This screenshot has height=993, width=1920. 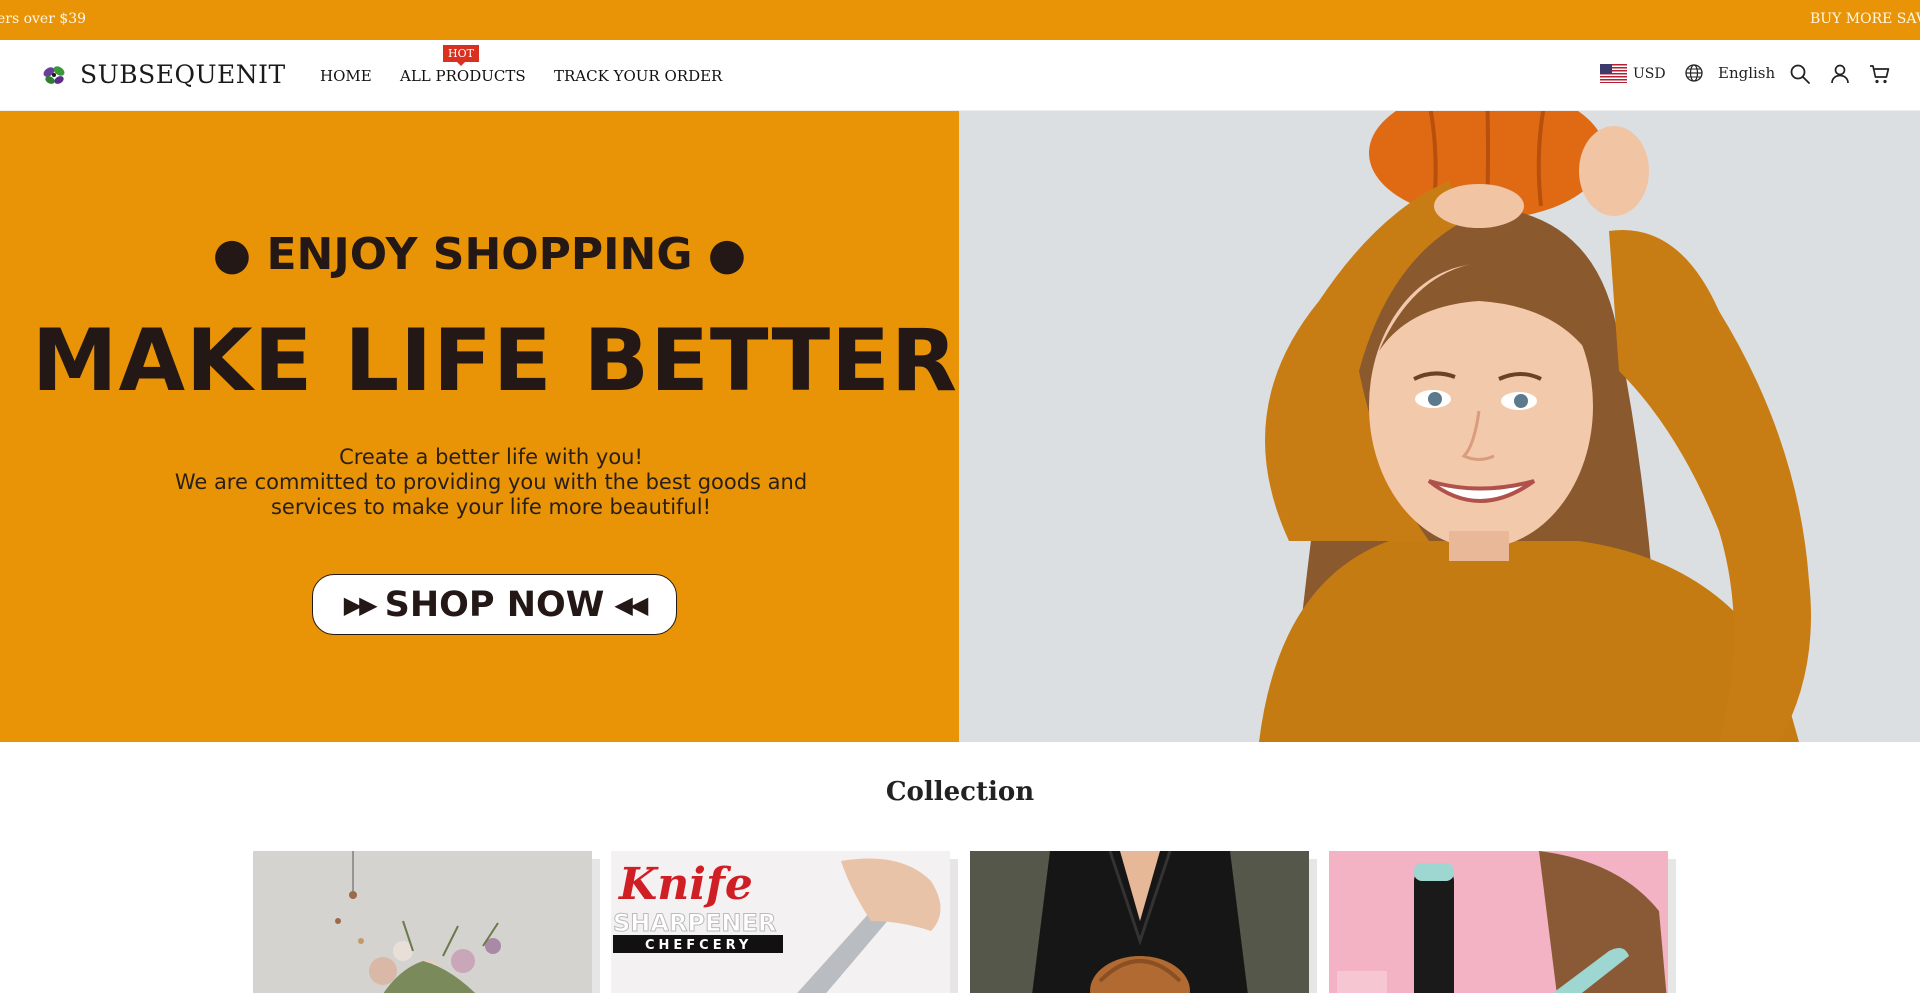 What do you see at coordinates (631, 604) in the screenshot?
I see `arrows-left-icon: ◀◀` at bounding box center [631, 604].